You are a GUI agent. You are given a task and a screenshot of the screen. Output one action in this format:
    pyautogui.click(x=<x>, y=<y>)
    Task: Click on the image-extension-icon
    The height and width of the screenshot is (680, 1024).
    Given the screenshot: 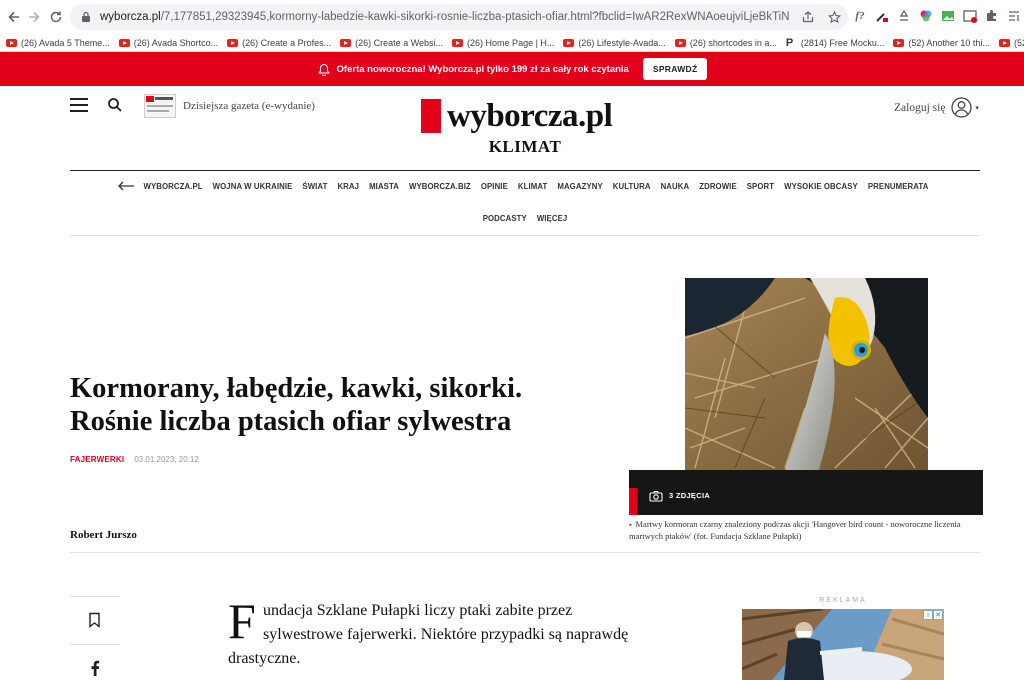 What is the action you would take?
    pyautogui.click(x=948, y=16)
    